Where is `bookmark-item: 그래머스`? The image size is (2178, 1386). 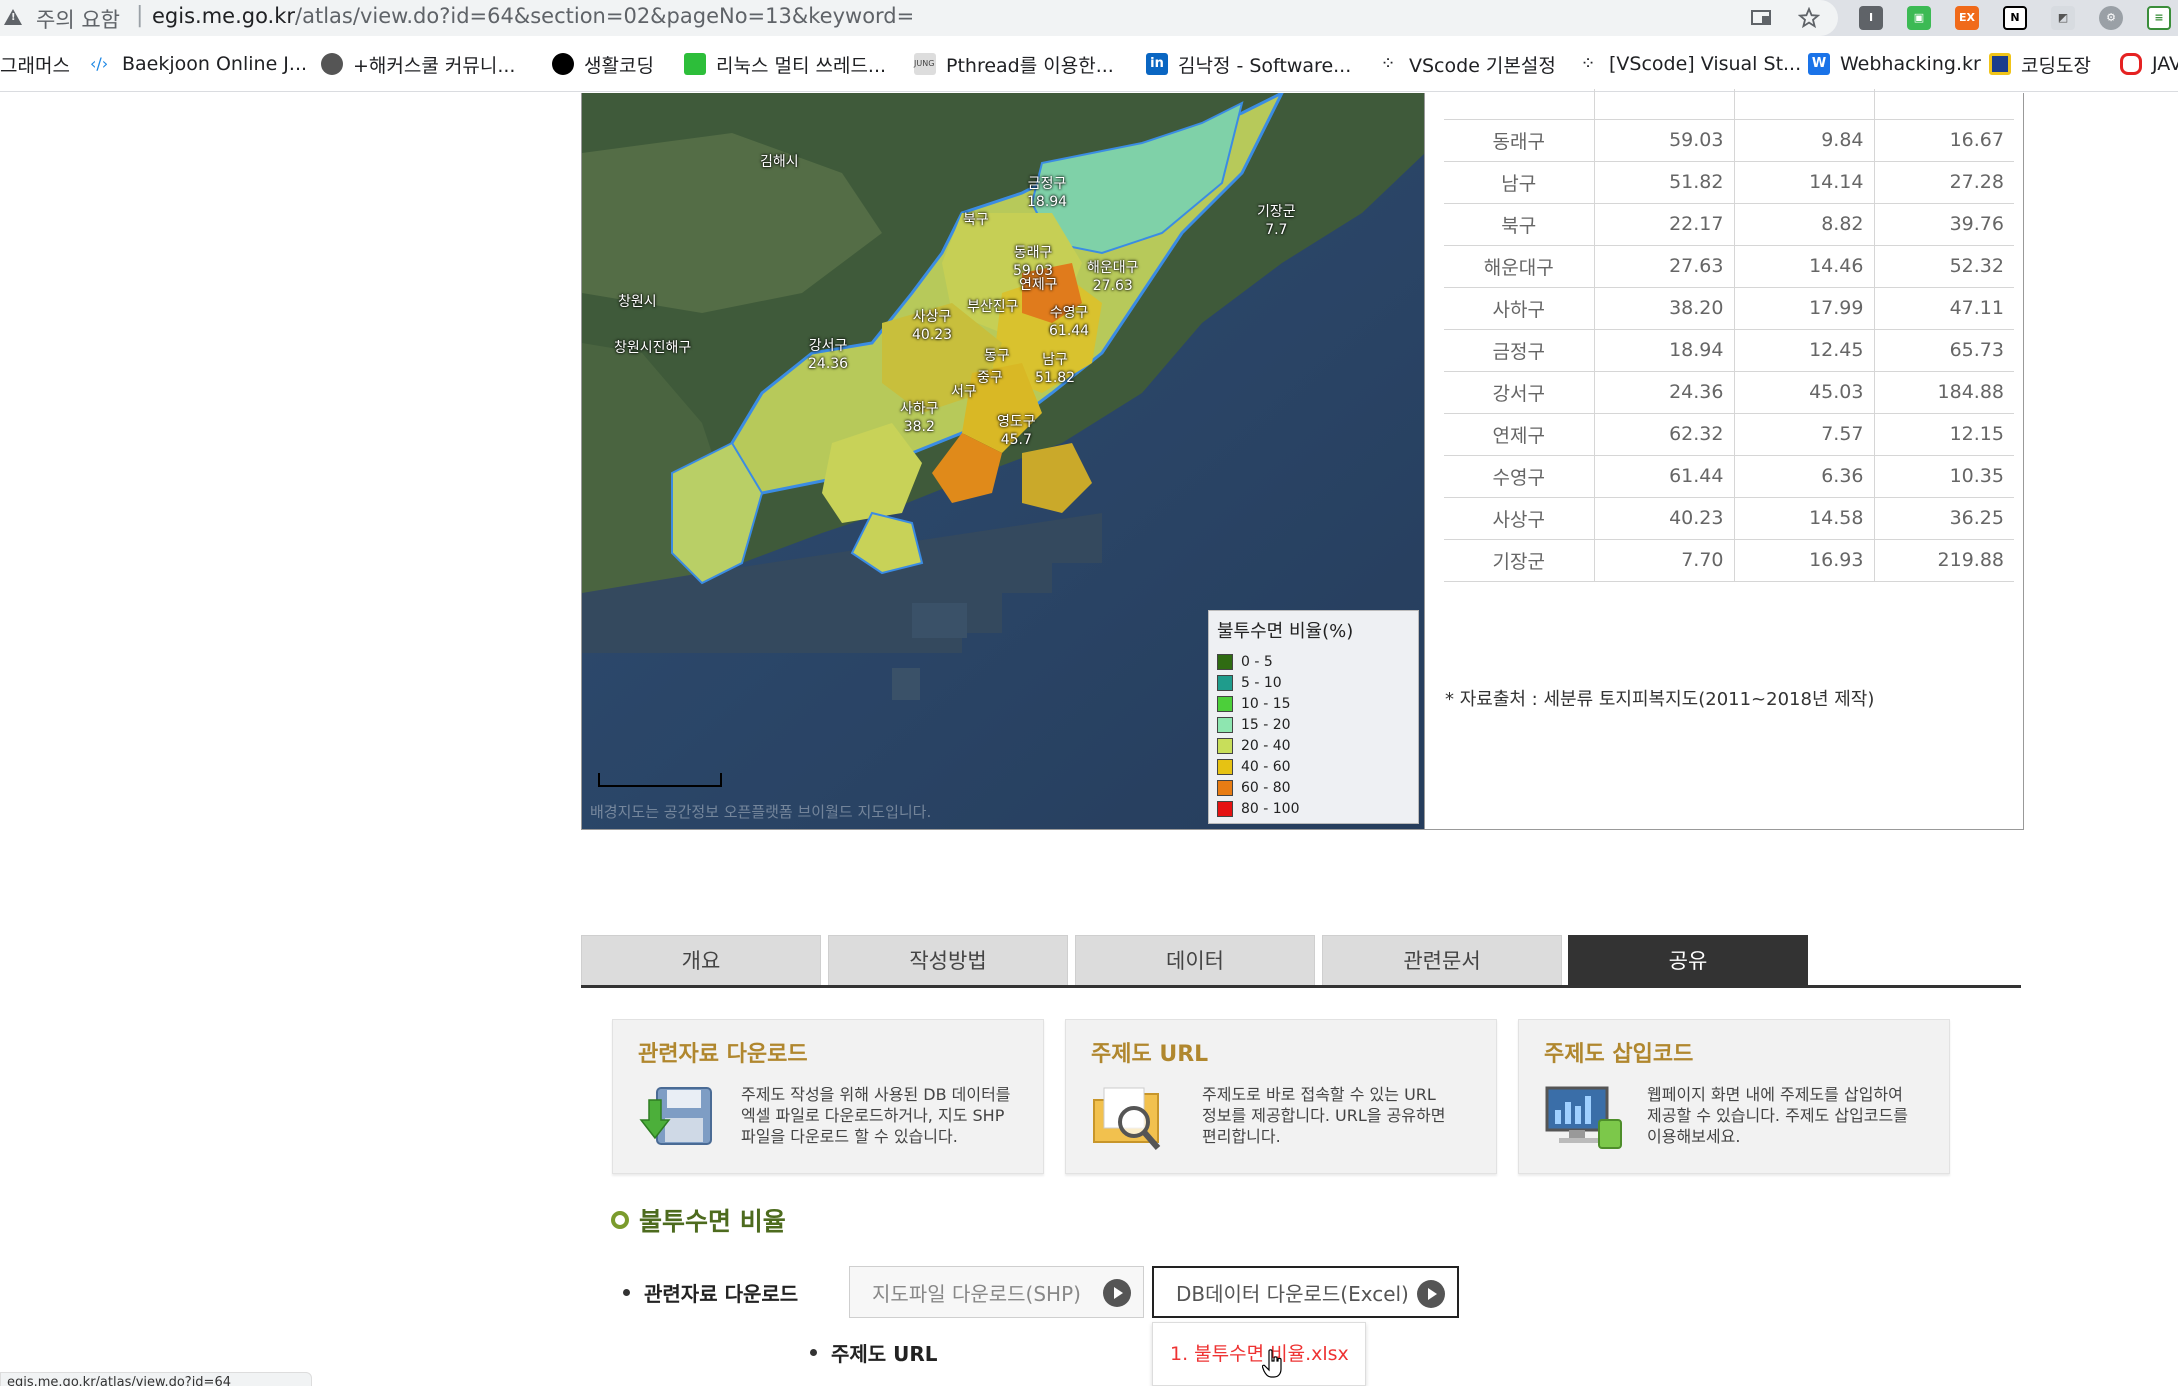 bookmark-item: 그래머스 is located at coordinates (35, 64).